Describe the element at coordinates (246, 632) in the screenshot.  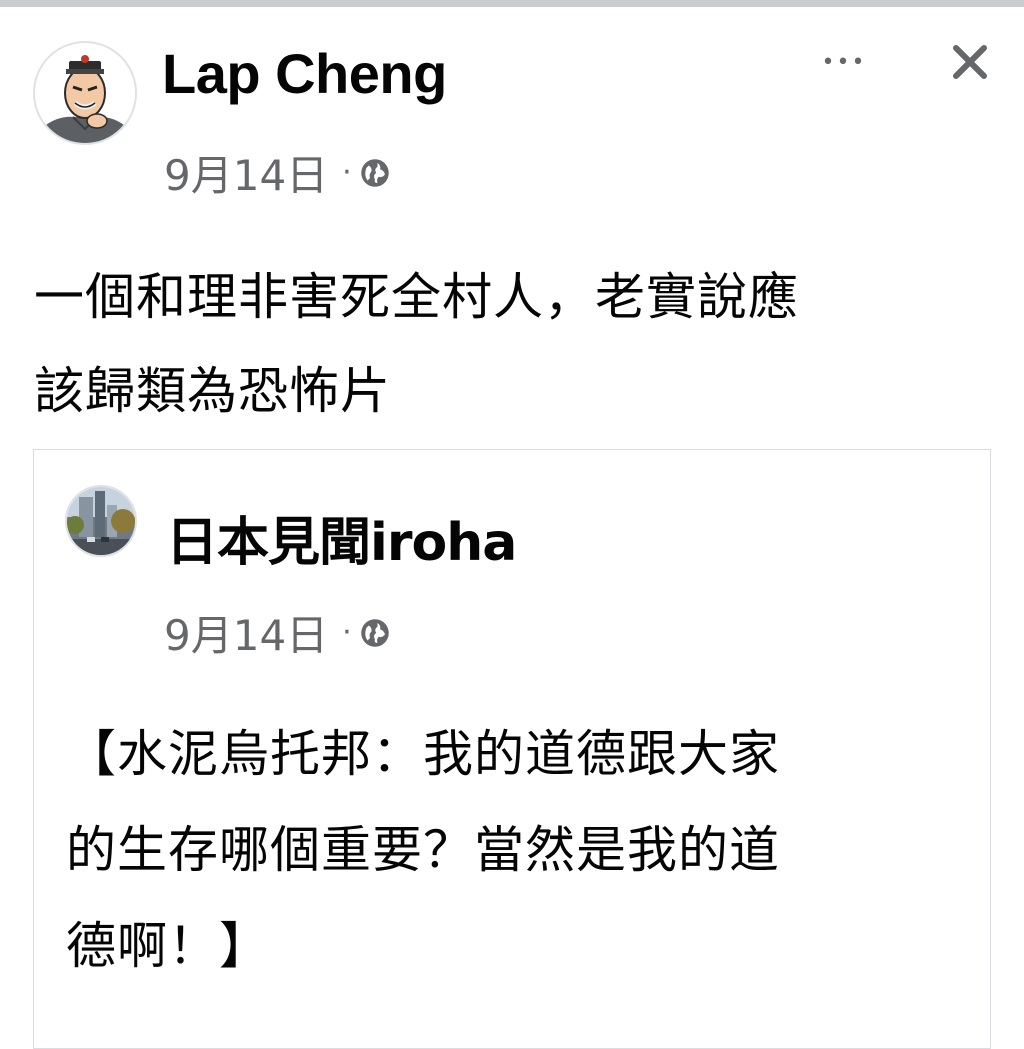
I see `shared-post-date: 9月14日` at that location.